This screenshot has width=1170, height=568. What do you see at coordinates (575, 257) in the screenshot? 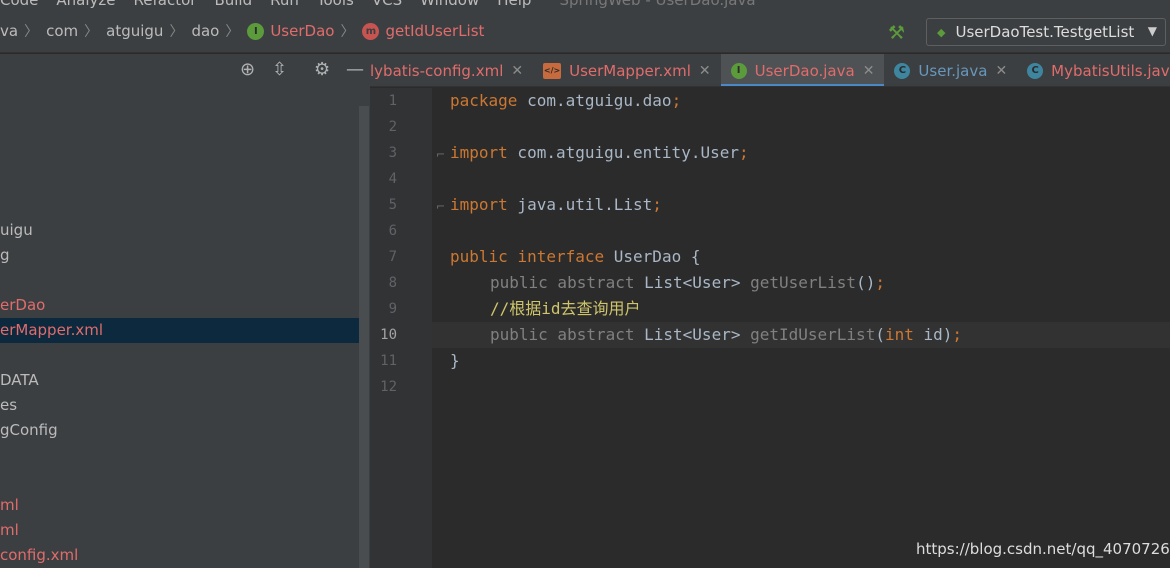
I see `code-line-7: public interface UserDao {` at bounding box center [575, 257].